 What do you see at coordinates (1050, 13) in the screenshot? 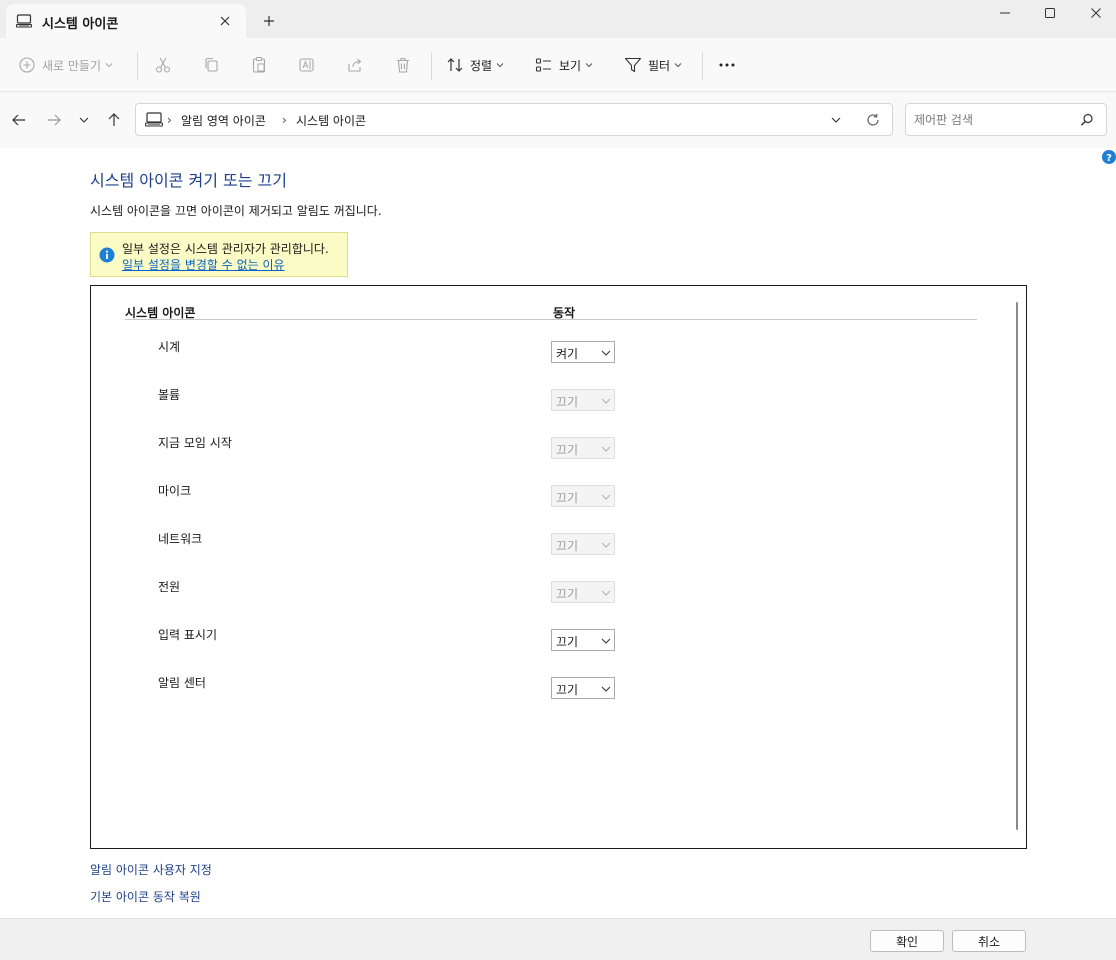
I see `maximize-icon` at bounding box center [1050, 13].